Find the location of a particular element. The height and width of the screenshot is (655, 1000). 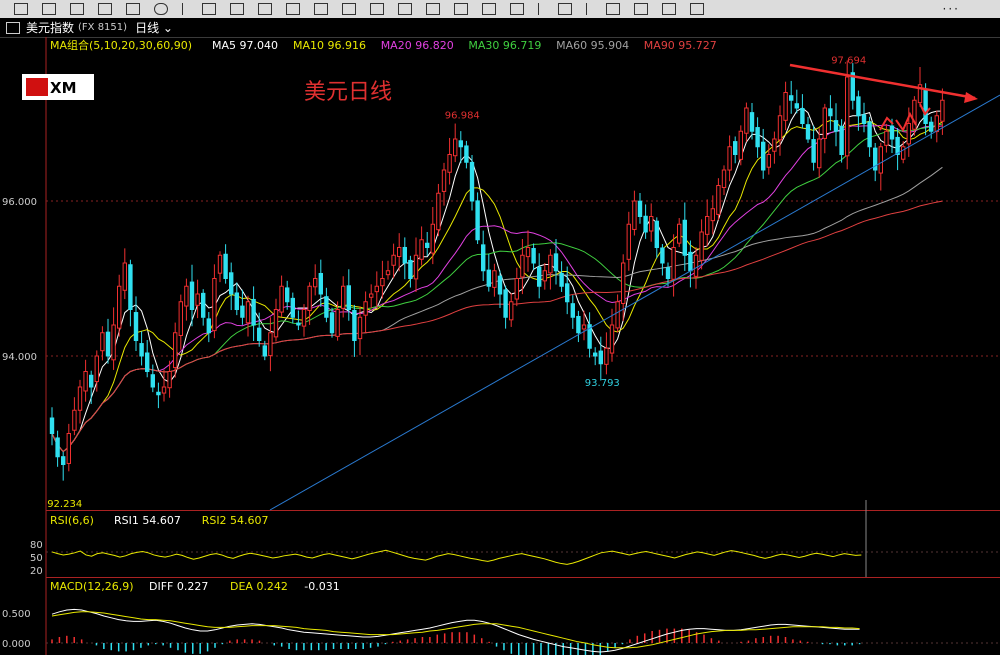

toolbar-ray-icon is located at coordinates (613, 9).